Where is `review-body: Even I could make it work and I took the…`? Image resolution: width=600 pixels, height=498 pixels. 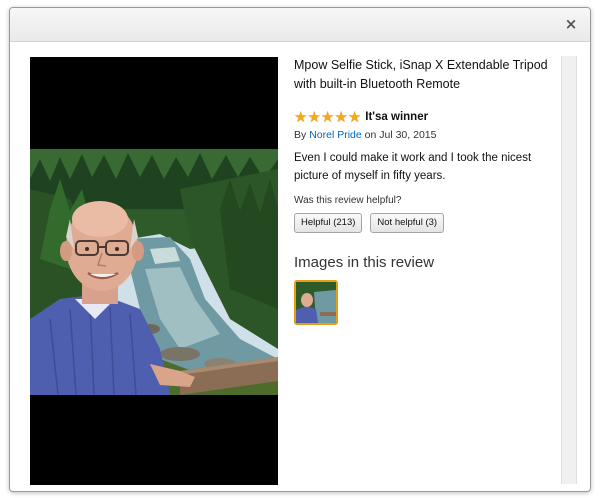 review-body: Even I could make it work and I took the… is located at coordinates (413, 167).